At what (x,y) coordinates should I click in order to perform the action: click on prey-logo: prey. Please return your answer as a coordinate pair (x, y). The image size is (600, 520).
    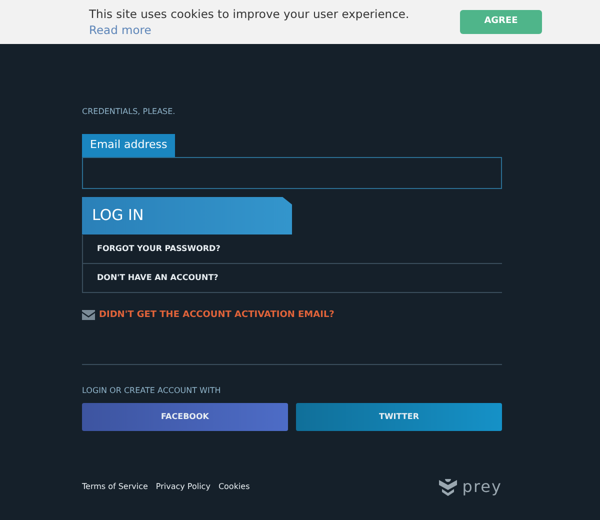
    Looking at the image, I should click on (482, 487).